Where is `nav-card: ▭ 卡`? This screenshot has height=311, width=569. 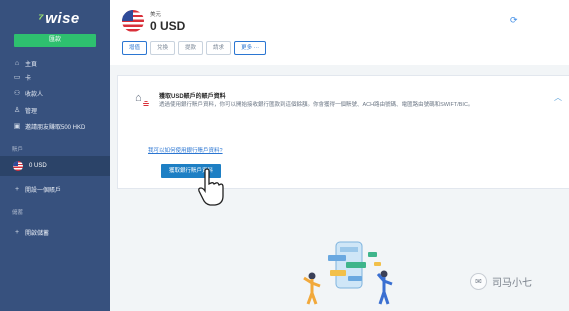 nav-card: ▭ 卡 is located at coordinates (21, 77).